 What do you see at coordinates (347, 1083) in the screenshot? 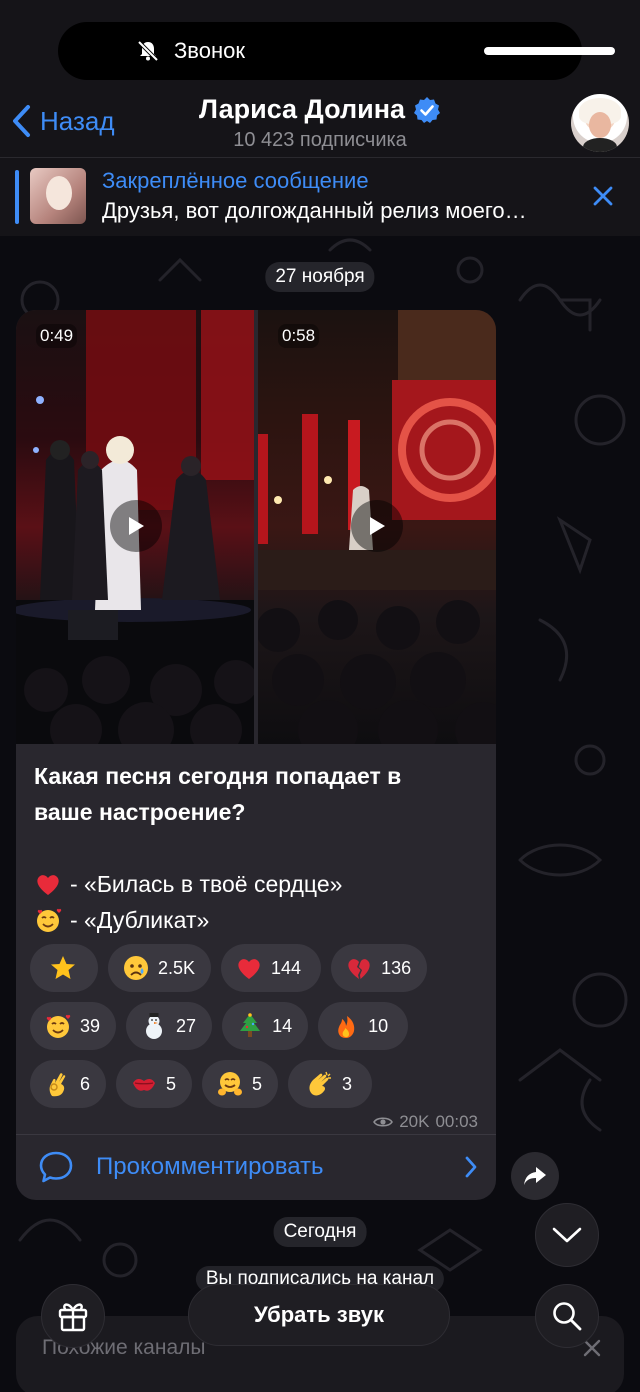
I see `reaction-count: 3` at bounding box center [347, 1083].